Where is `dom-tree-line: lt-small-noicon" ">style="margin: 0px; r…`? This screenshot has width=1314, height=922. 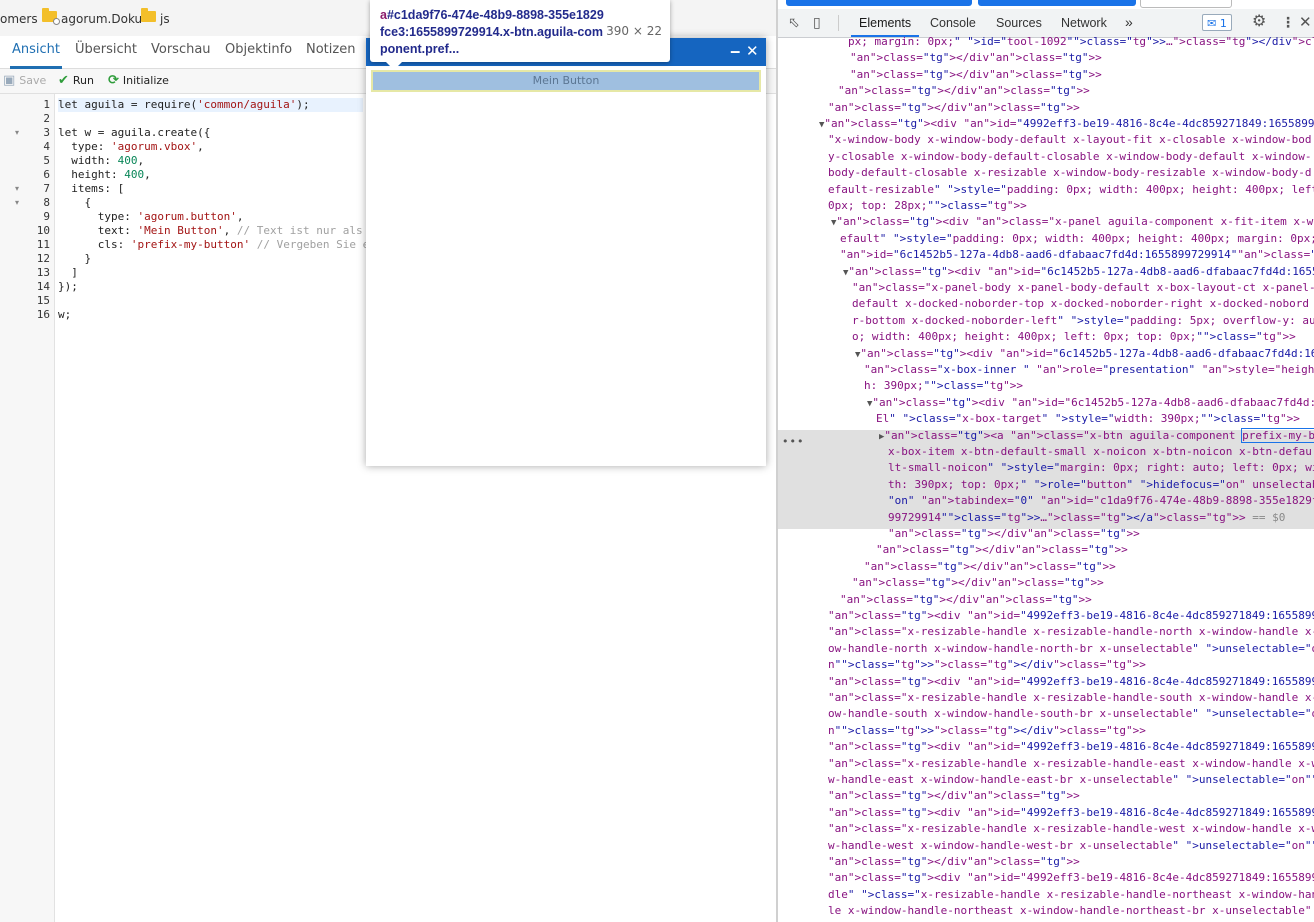
dom-tree-line: lt-small-noicon" ">style="margin: 0px; r… is located at coordinates (1101, 468).